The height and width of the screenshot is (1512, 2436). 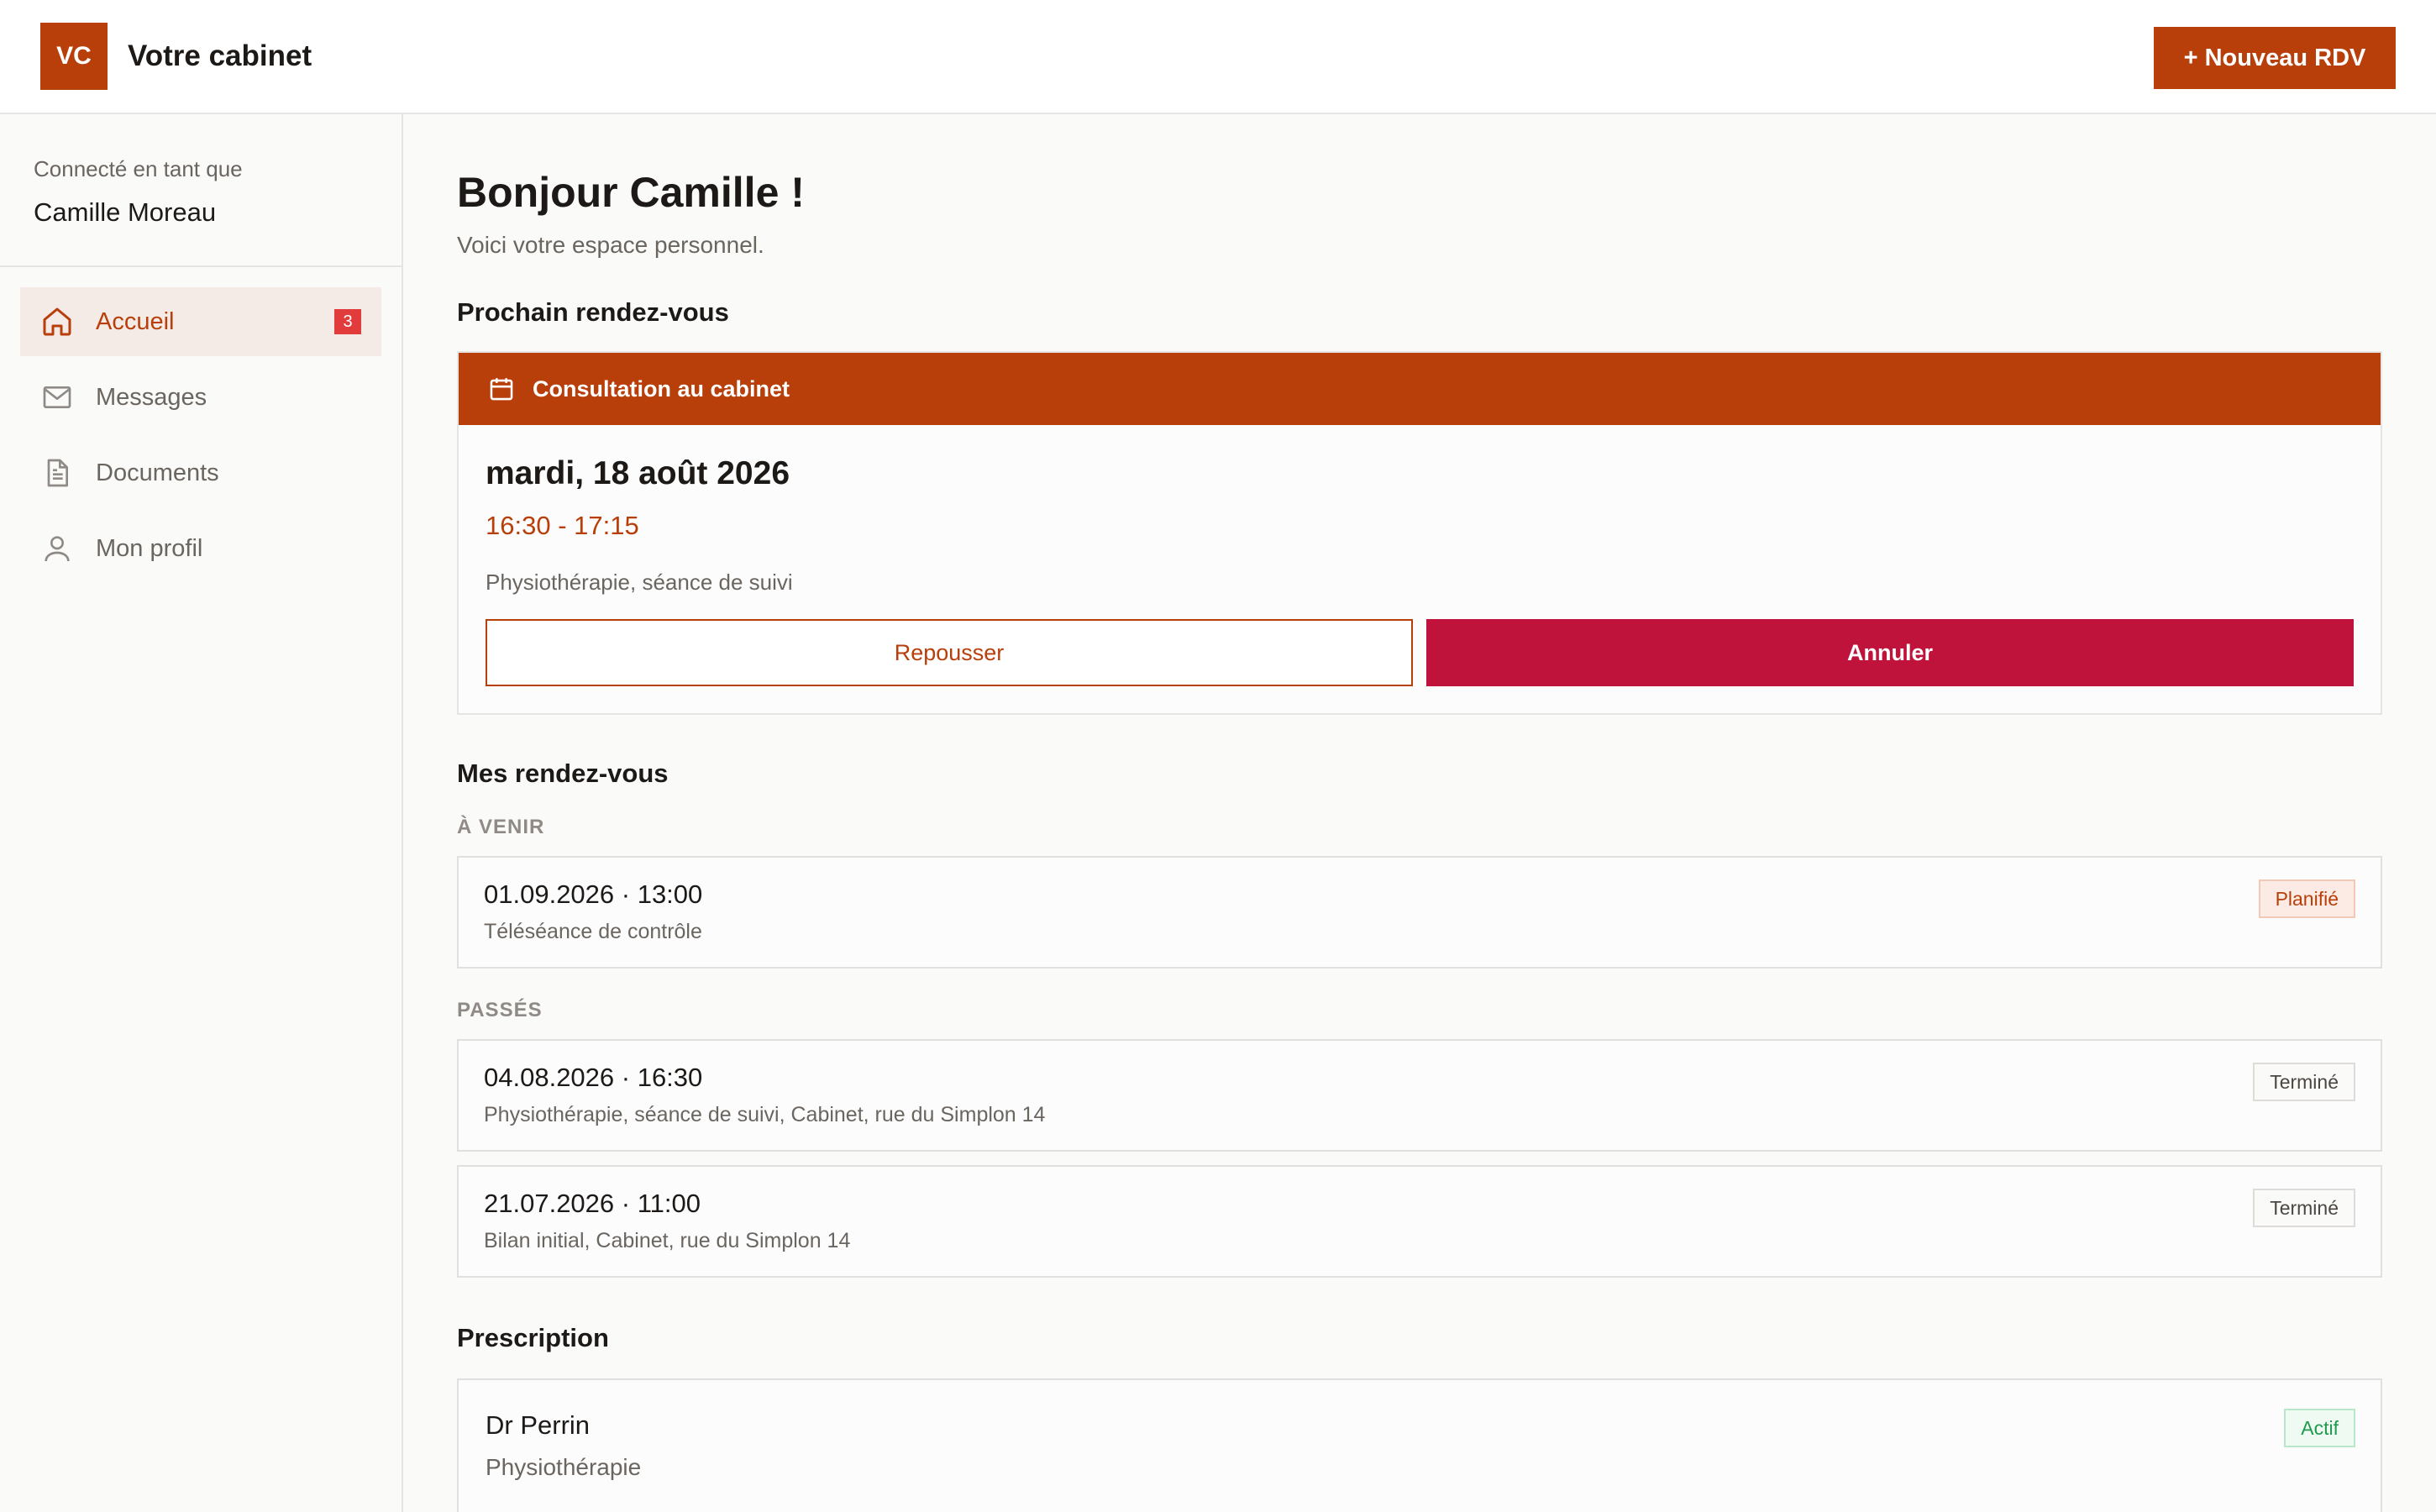 What do you see at coordinates (562, 525) in the screenshot?
I see `appointment-time: 16:30 - 17:15` at bounding box center [562, 525].